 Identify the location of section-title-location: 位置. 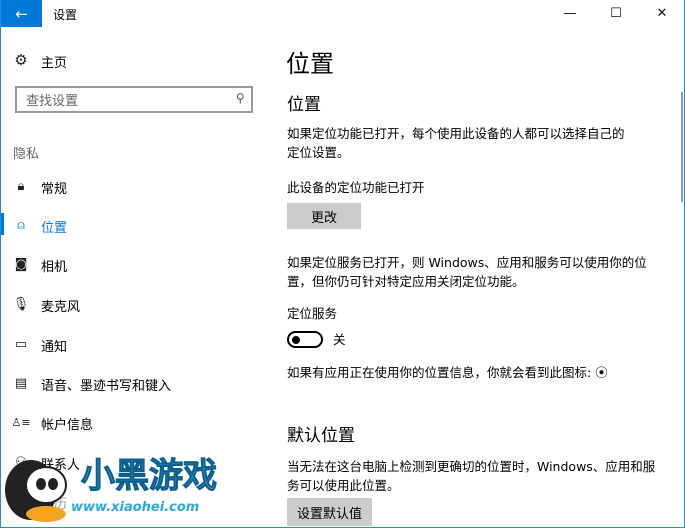
(304, 105).